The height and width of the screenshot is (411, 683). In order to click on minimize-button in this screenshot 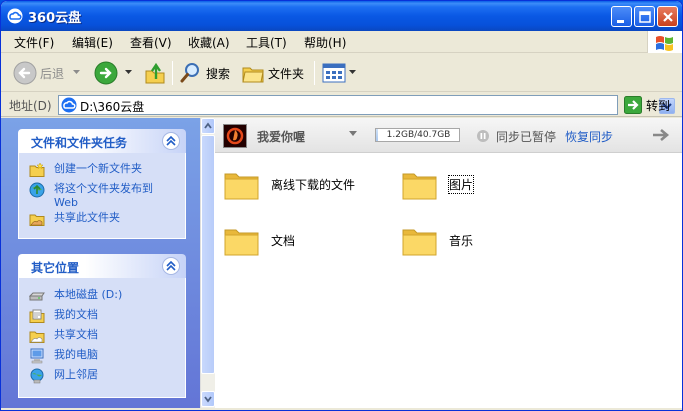, I will do `click(621, 16)`.